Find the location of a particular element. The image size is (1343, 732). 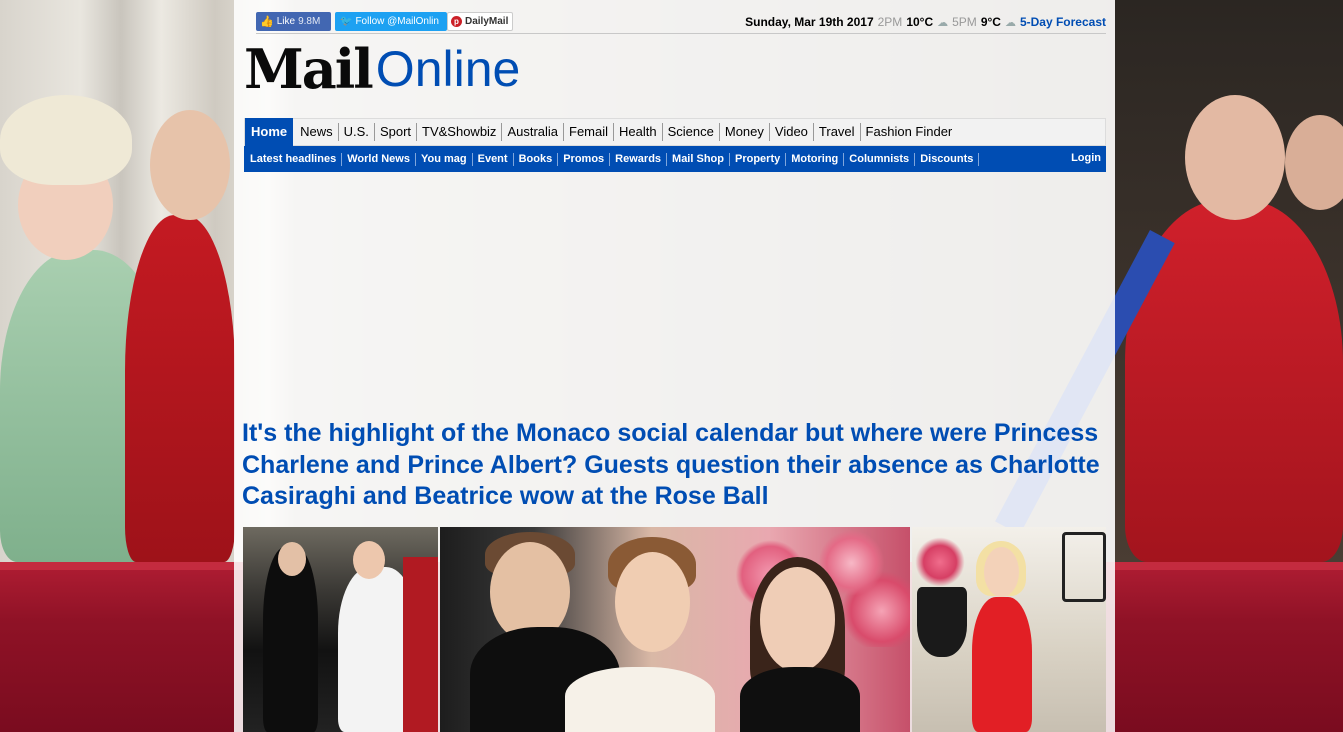

nav-item-video: Video is located at coordinates (792, 132).